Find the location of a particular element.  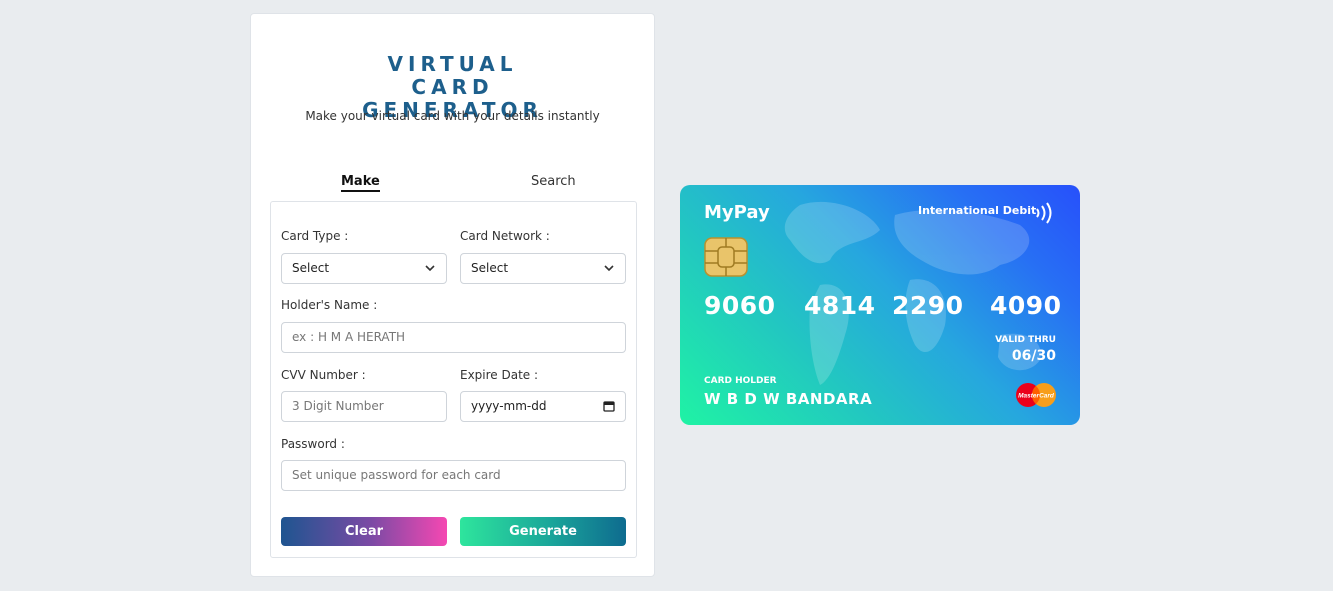

contactless-icon is located at coordinates (1044, 213).